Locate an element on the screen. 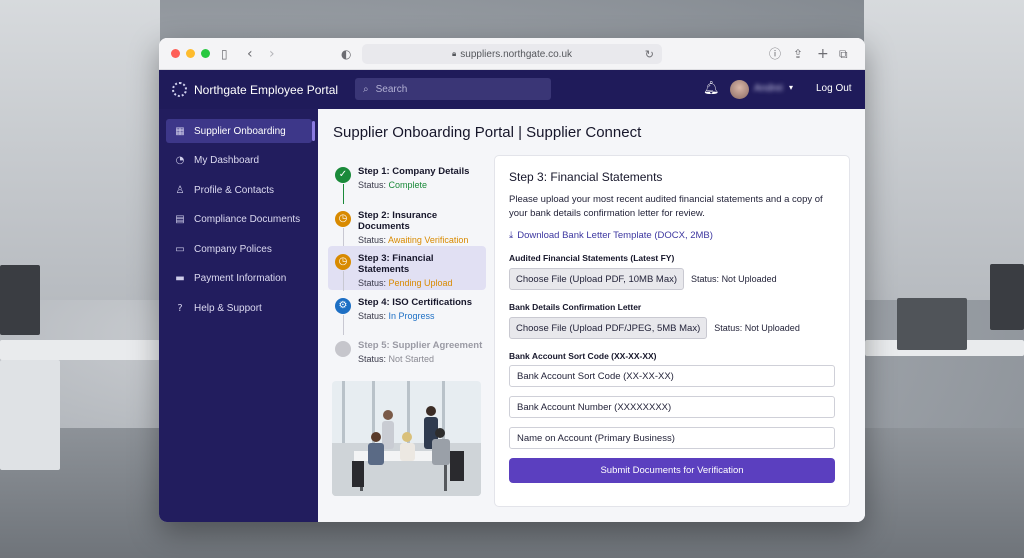 The image size is (1024, 558). back-icon: ‹ is located at coordinates (250, 54).